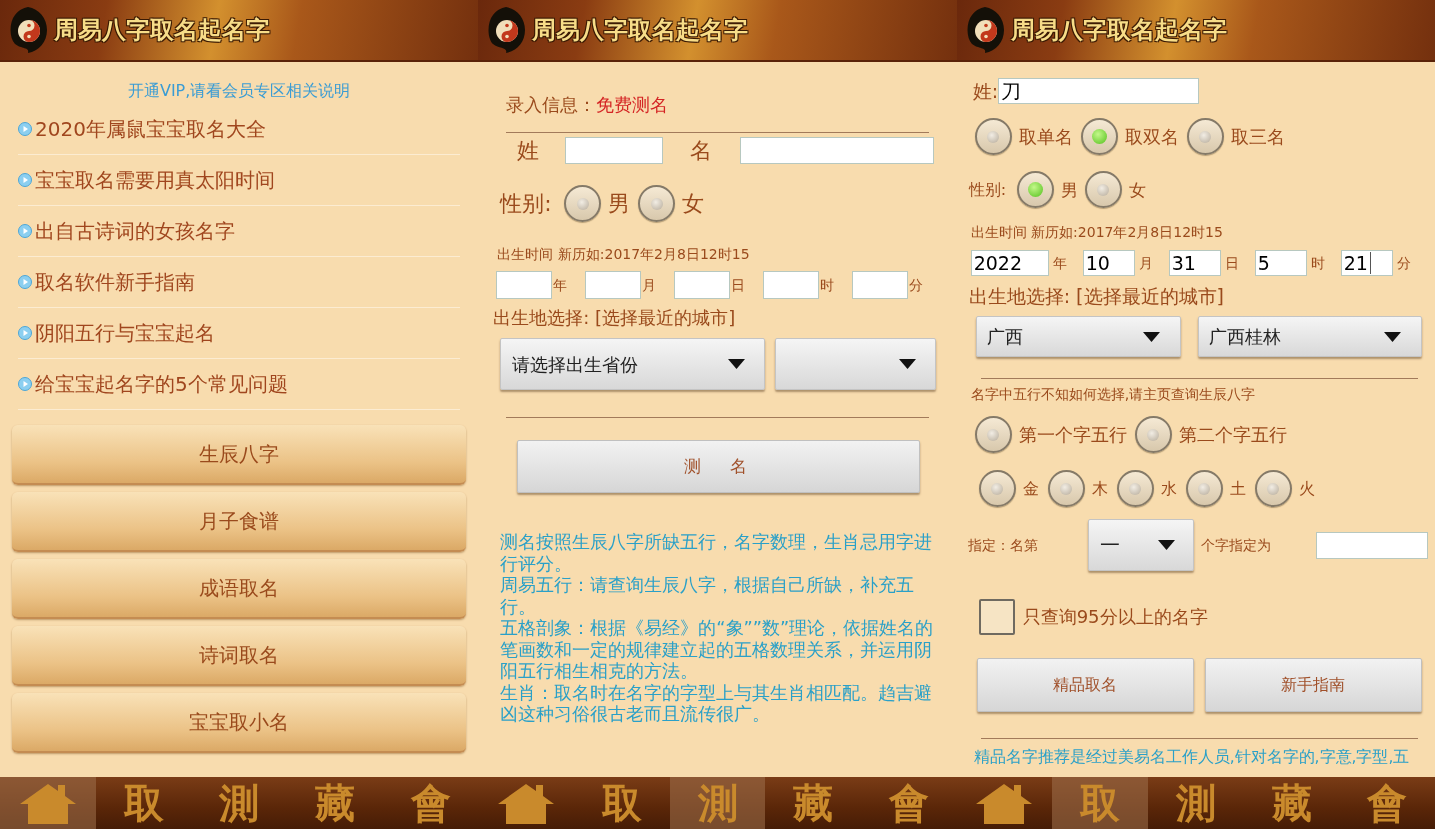 Image resolution: width=1435 pixels, height=829 pixels. Describe the element at coordinates (1108, 263) in the screenshot. I see `text-input-field: 10` at that location.